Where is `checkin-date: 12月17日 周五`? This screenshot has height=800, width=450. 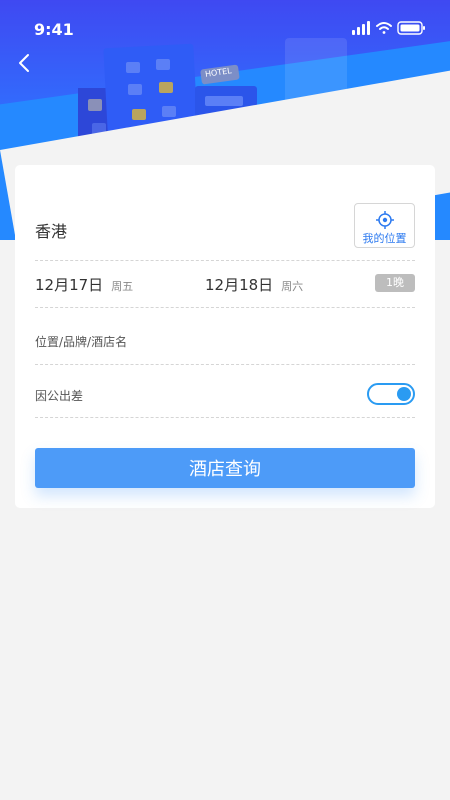 checkin-date: 12月17日 周五 is located at coordinates (84, 284).